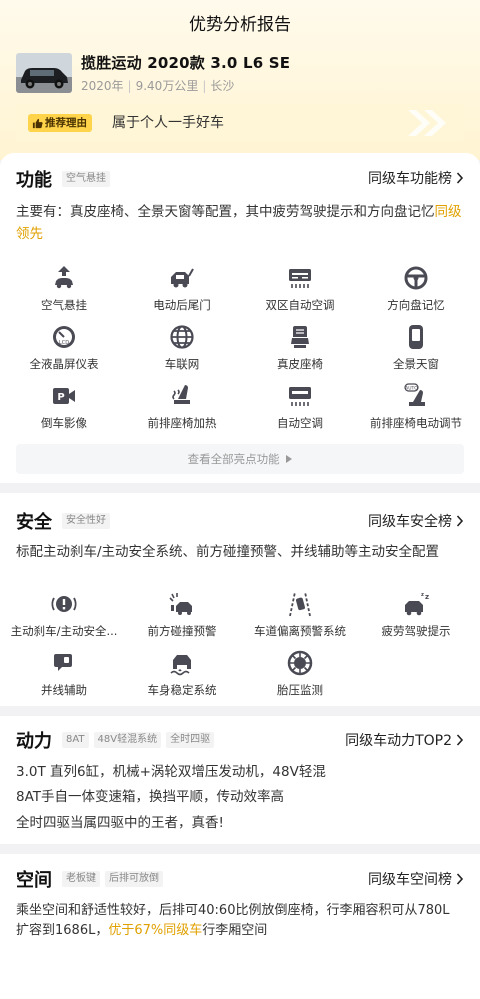 The image size is (480, 999). I want to click on triangle-right-icon, so click(289, 459).